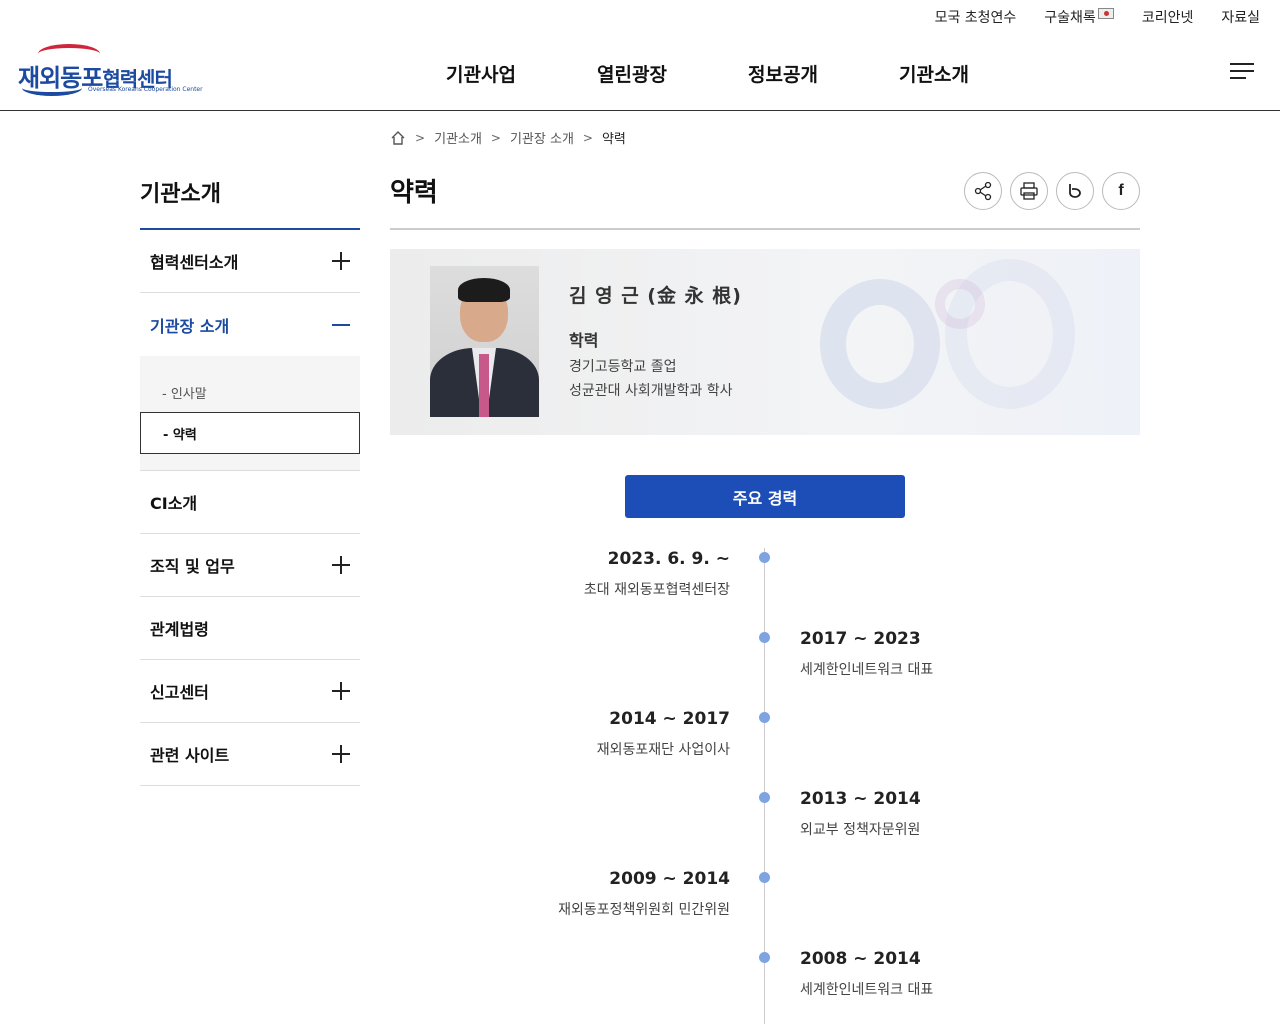  Describe the element at coordinates (860, 959) in the screenshot. I see `timeline-period: 2008 ~ 2014` at that location.